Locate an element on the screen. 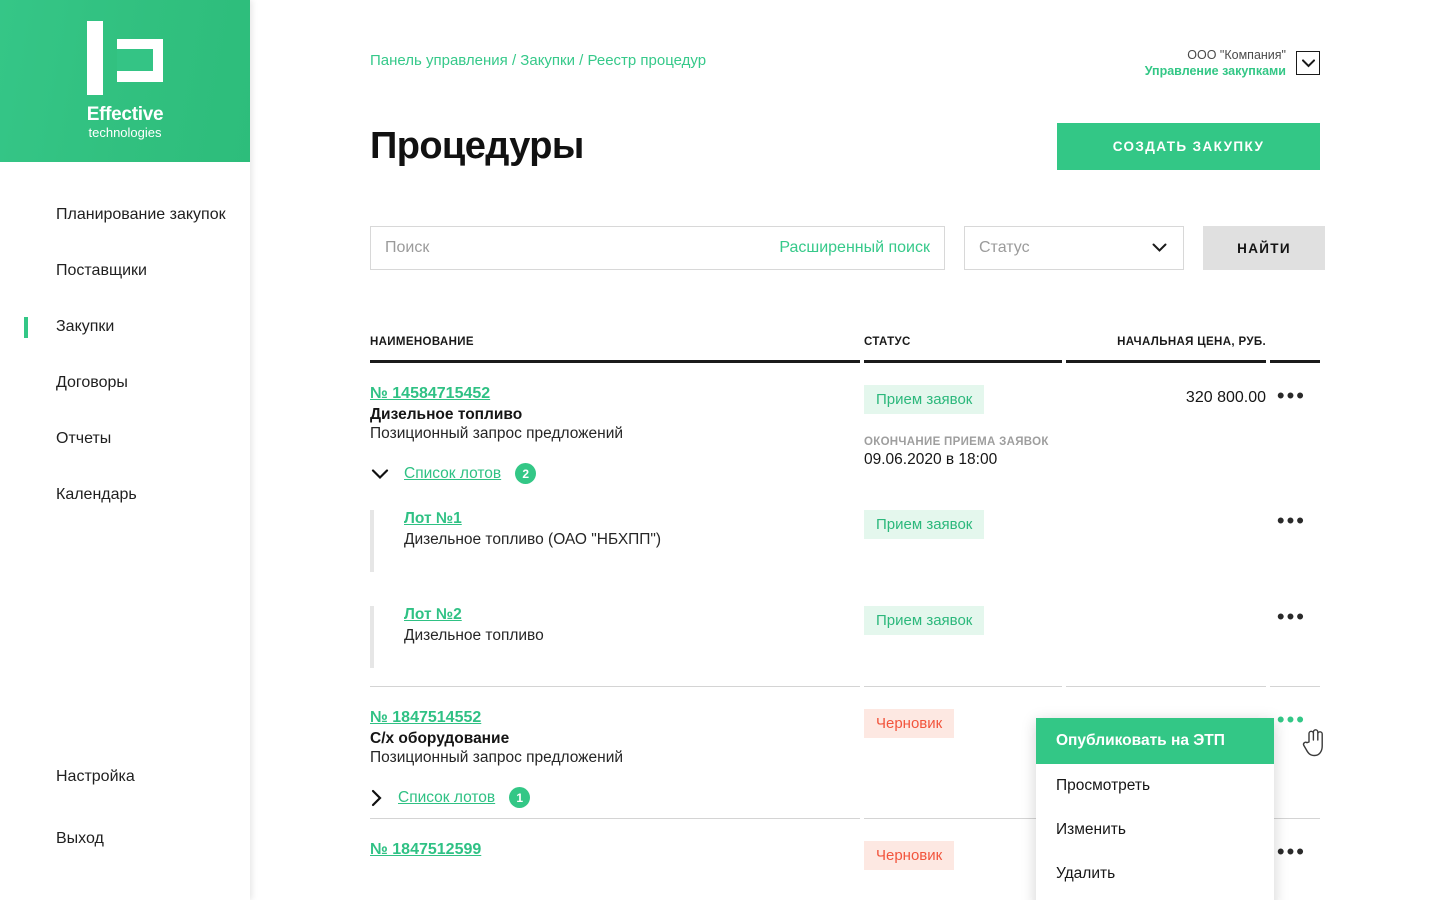  account-selector: ООО "Компания" Управление закупками is located at coordinates (1232, 63).